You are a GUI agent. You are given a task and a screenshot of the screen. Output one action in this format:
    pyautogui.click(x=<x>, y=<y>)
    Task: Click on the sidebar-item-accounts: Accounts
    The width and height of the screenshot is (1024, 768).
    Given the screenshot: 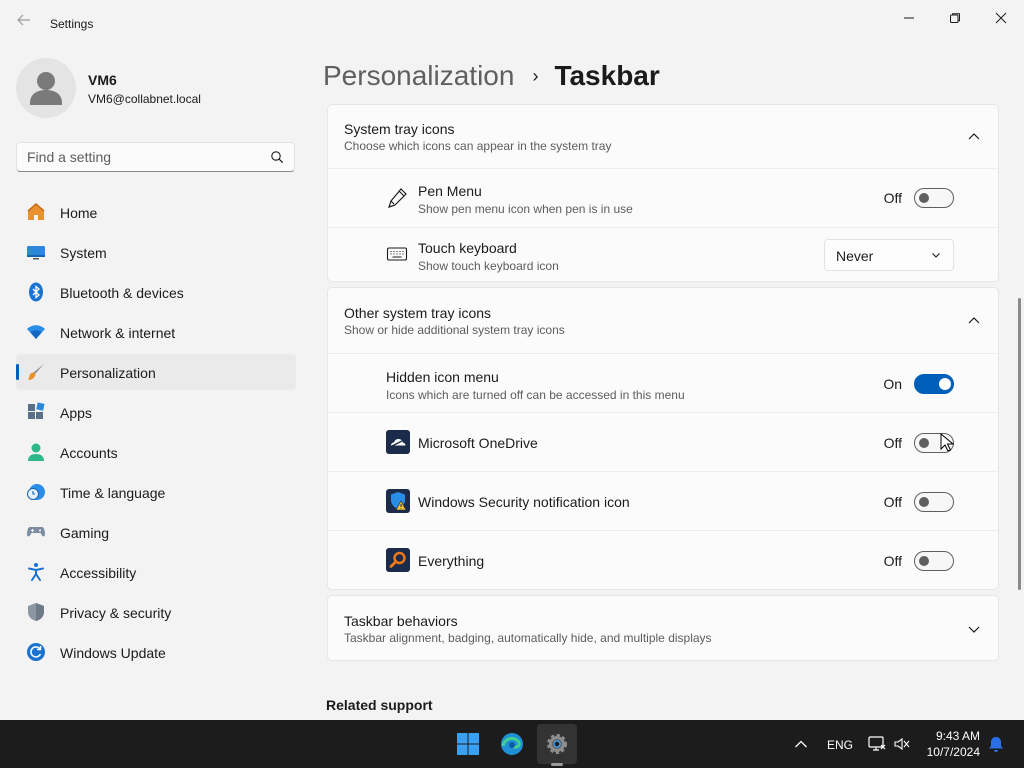 What is the action you would take?
    pyautogui.click(x=156, y=452)
    